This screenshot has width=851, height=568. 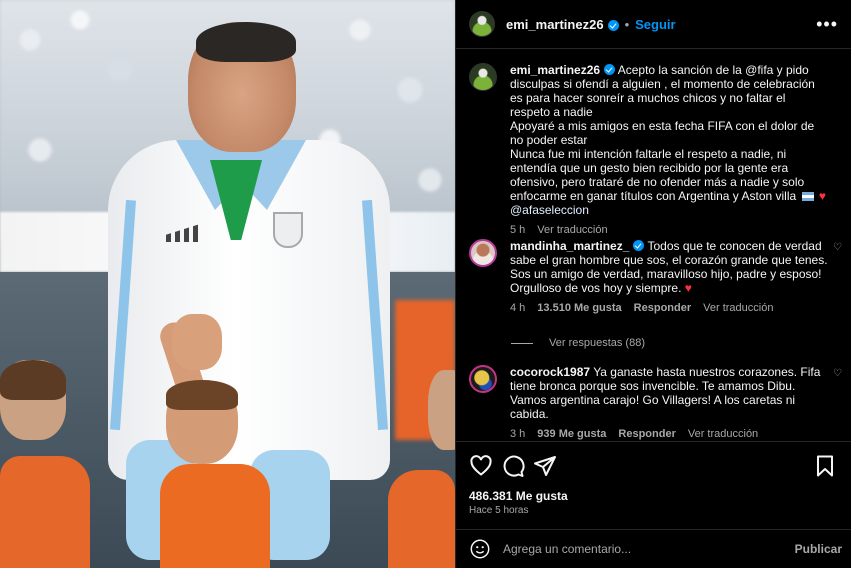 What do you see at coordinates (818, 549) in the screenshot?
I see `publish-button: Publicar` at bounding box center [818, 549].